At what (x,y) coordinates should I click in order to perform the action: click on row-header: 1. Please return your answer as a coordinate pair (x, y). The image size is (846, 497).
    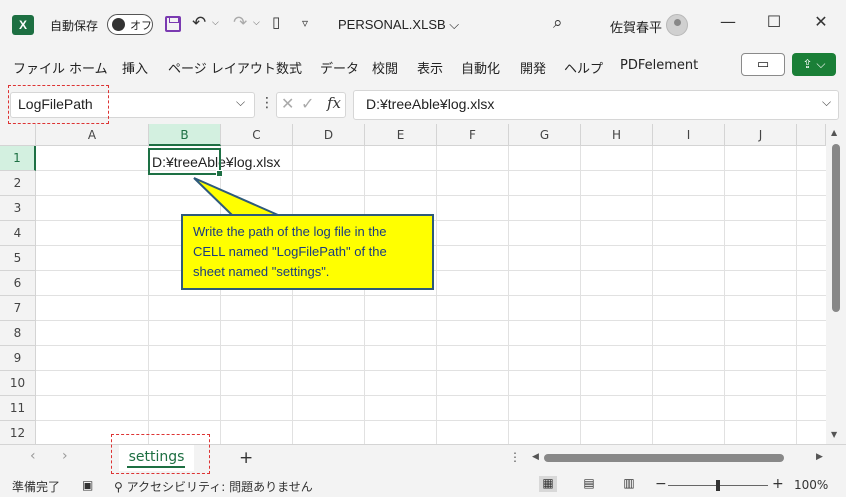
    Looking at the image, I should click on (18, 158).